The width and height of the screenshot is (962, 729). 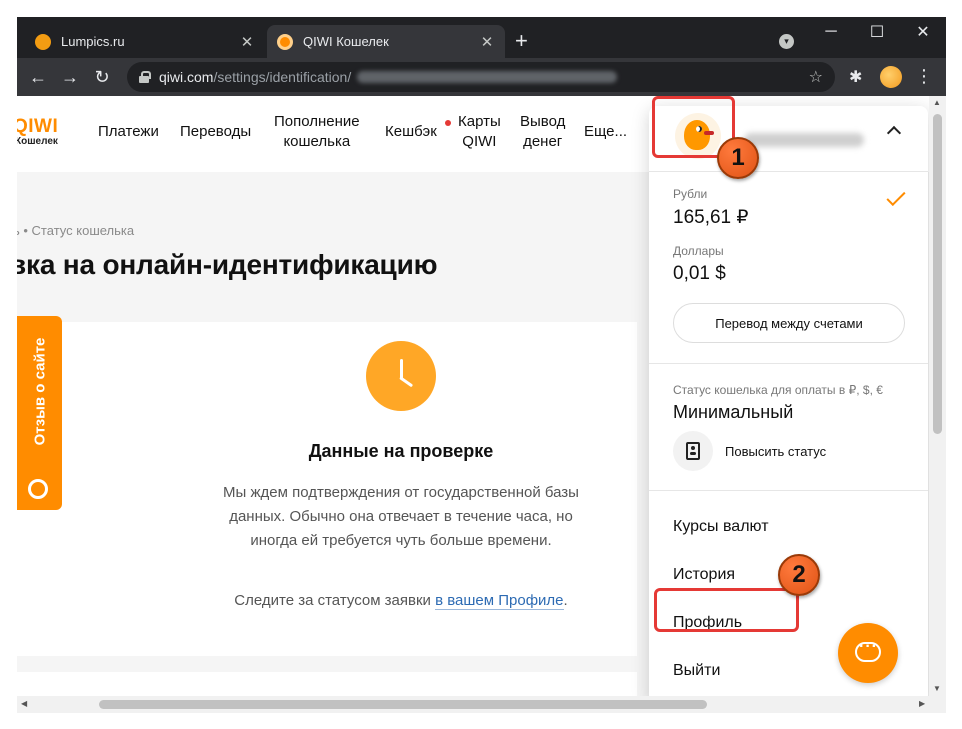 What do you see at coordinates (699, 274) in the screenshot?
I see `usd-balance: 0,01 $` at bounding box center [699, 274].